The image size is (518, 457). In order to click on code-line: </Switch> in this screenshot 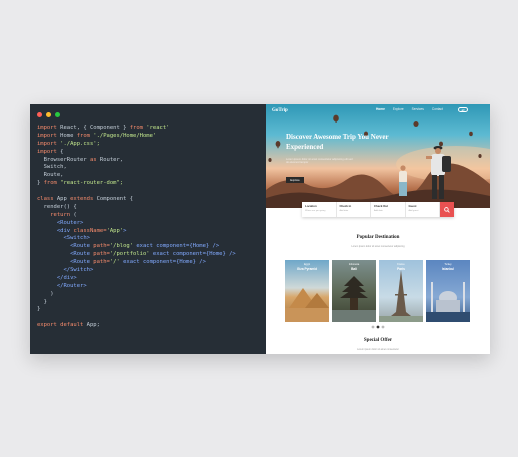, I will do `click(150, 271)`.